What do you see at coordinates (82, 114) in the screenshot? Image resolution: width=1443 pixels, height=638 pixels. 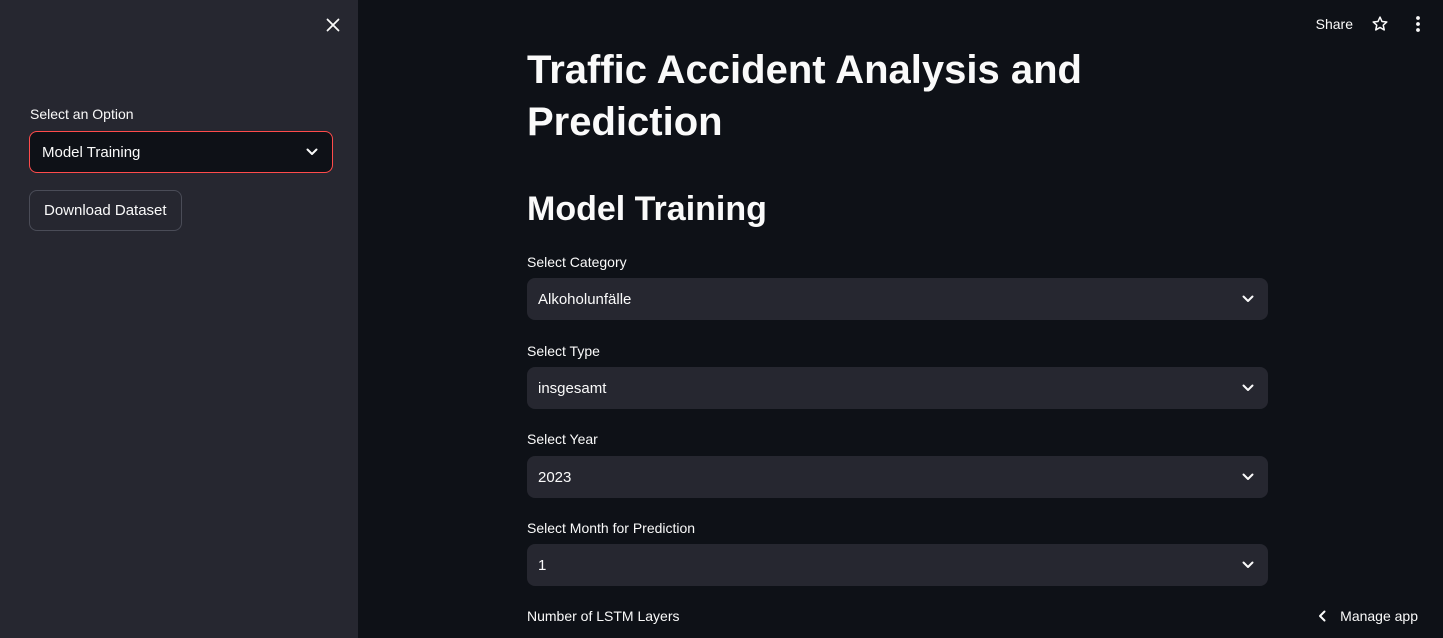 I see `option-select-label: Select an Option` at bounding box center [82, 114].